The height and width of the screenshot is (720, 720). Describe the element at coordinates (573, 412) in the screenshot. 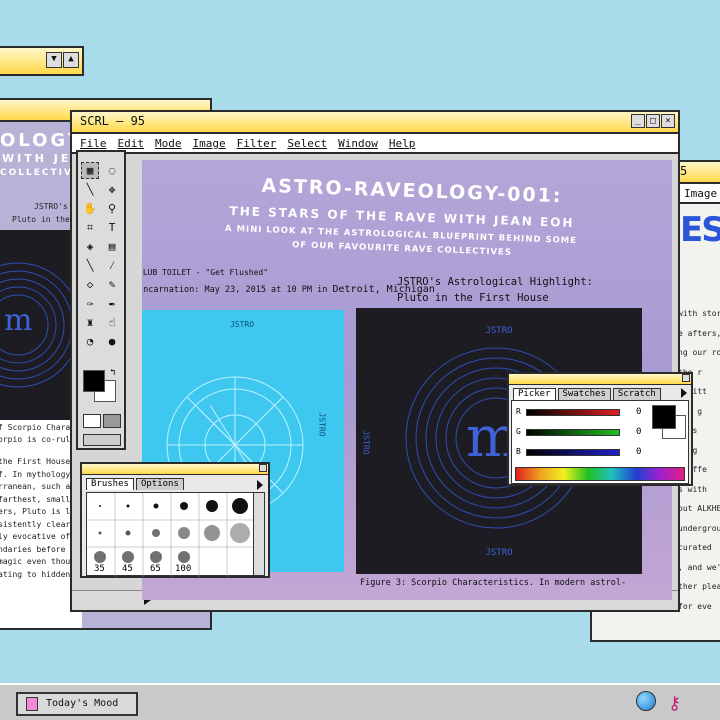

I see `channel-slider-r` at that location.